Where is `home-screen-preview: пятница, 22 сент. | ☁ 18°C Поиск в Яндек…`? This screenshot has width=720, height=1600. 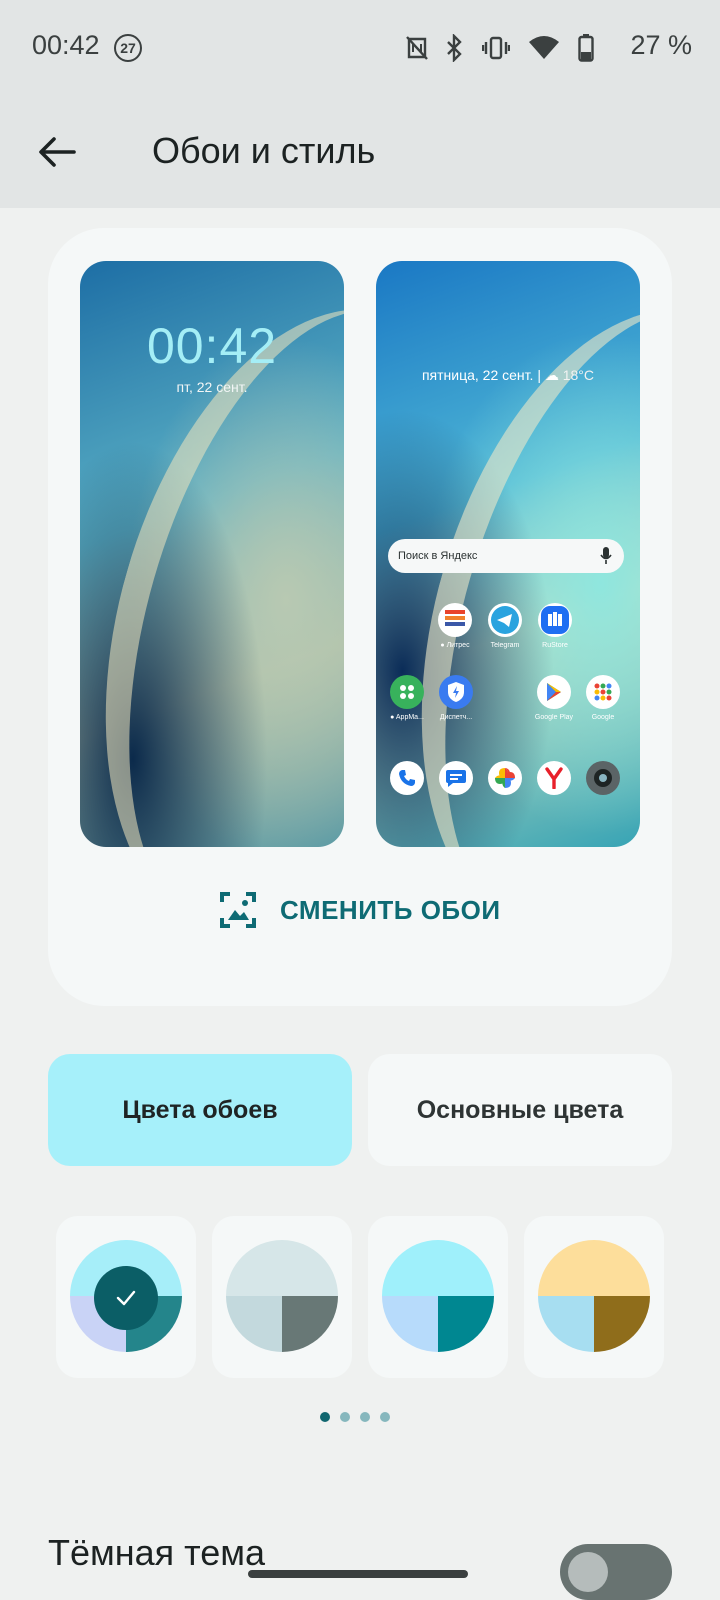
home-screen-preview: пятница, 22 сент. | ☁ 18°C Поиск в Яндек… is located at coordinates (508, 554).